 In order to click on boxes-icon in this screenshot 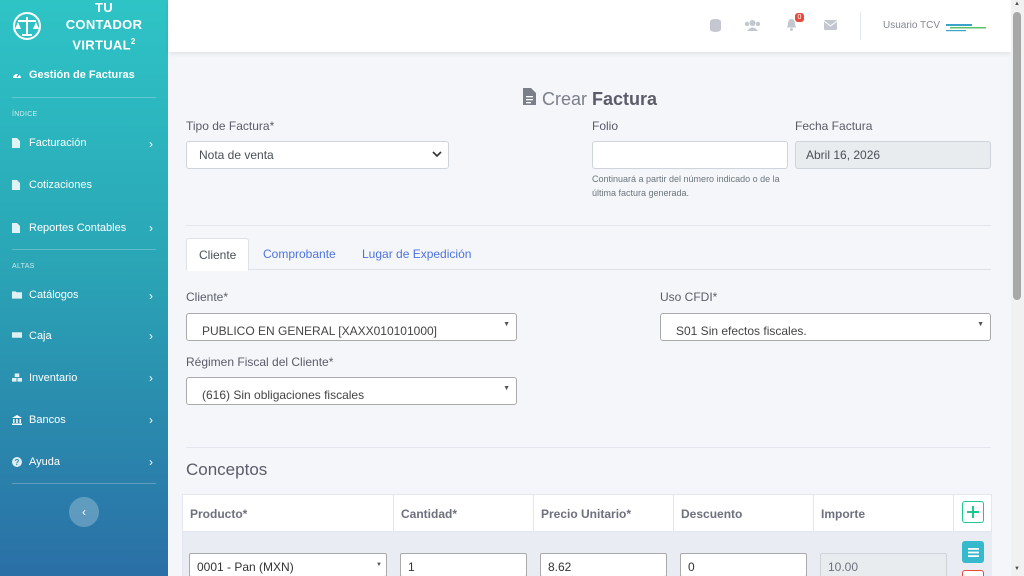, I will do `click(17, 378)`.